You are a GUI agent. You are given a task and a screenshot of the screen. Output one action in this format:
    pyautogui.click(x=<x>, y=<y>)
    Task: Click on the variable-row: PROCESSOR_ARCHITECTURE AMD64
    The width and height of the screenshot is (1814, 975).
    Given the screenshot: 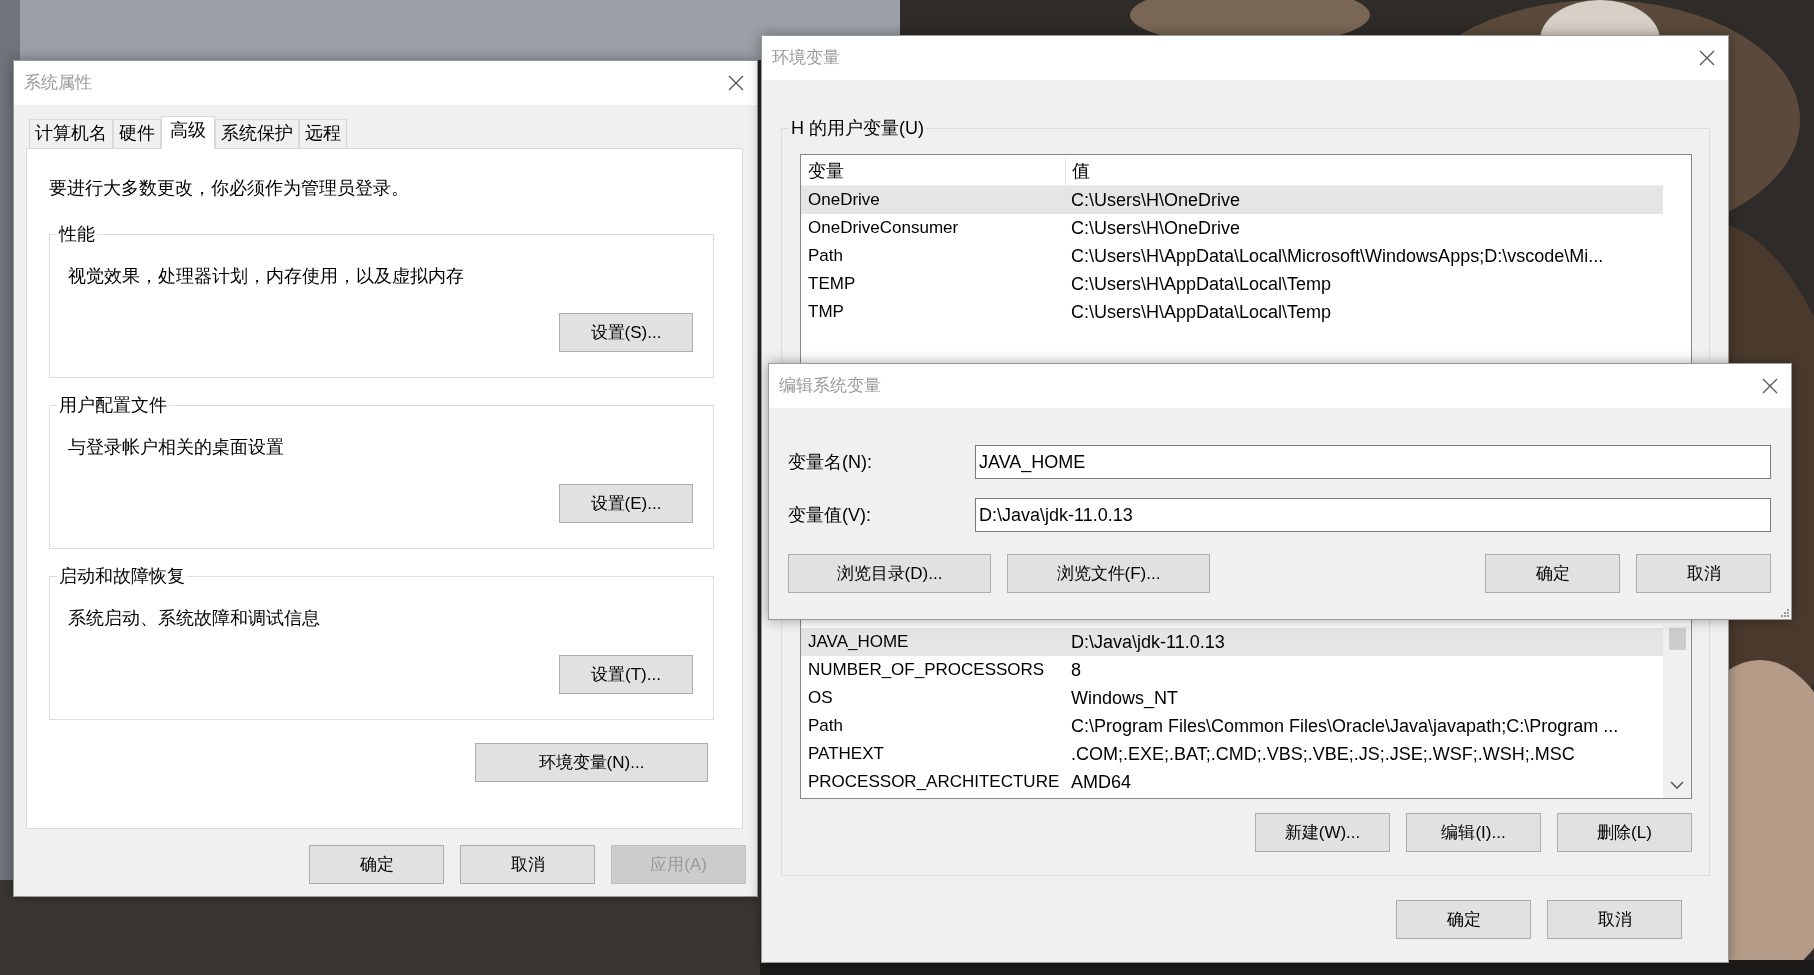 What is the action you would take?
    pyautogui.click(x=1232, y=782)
    